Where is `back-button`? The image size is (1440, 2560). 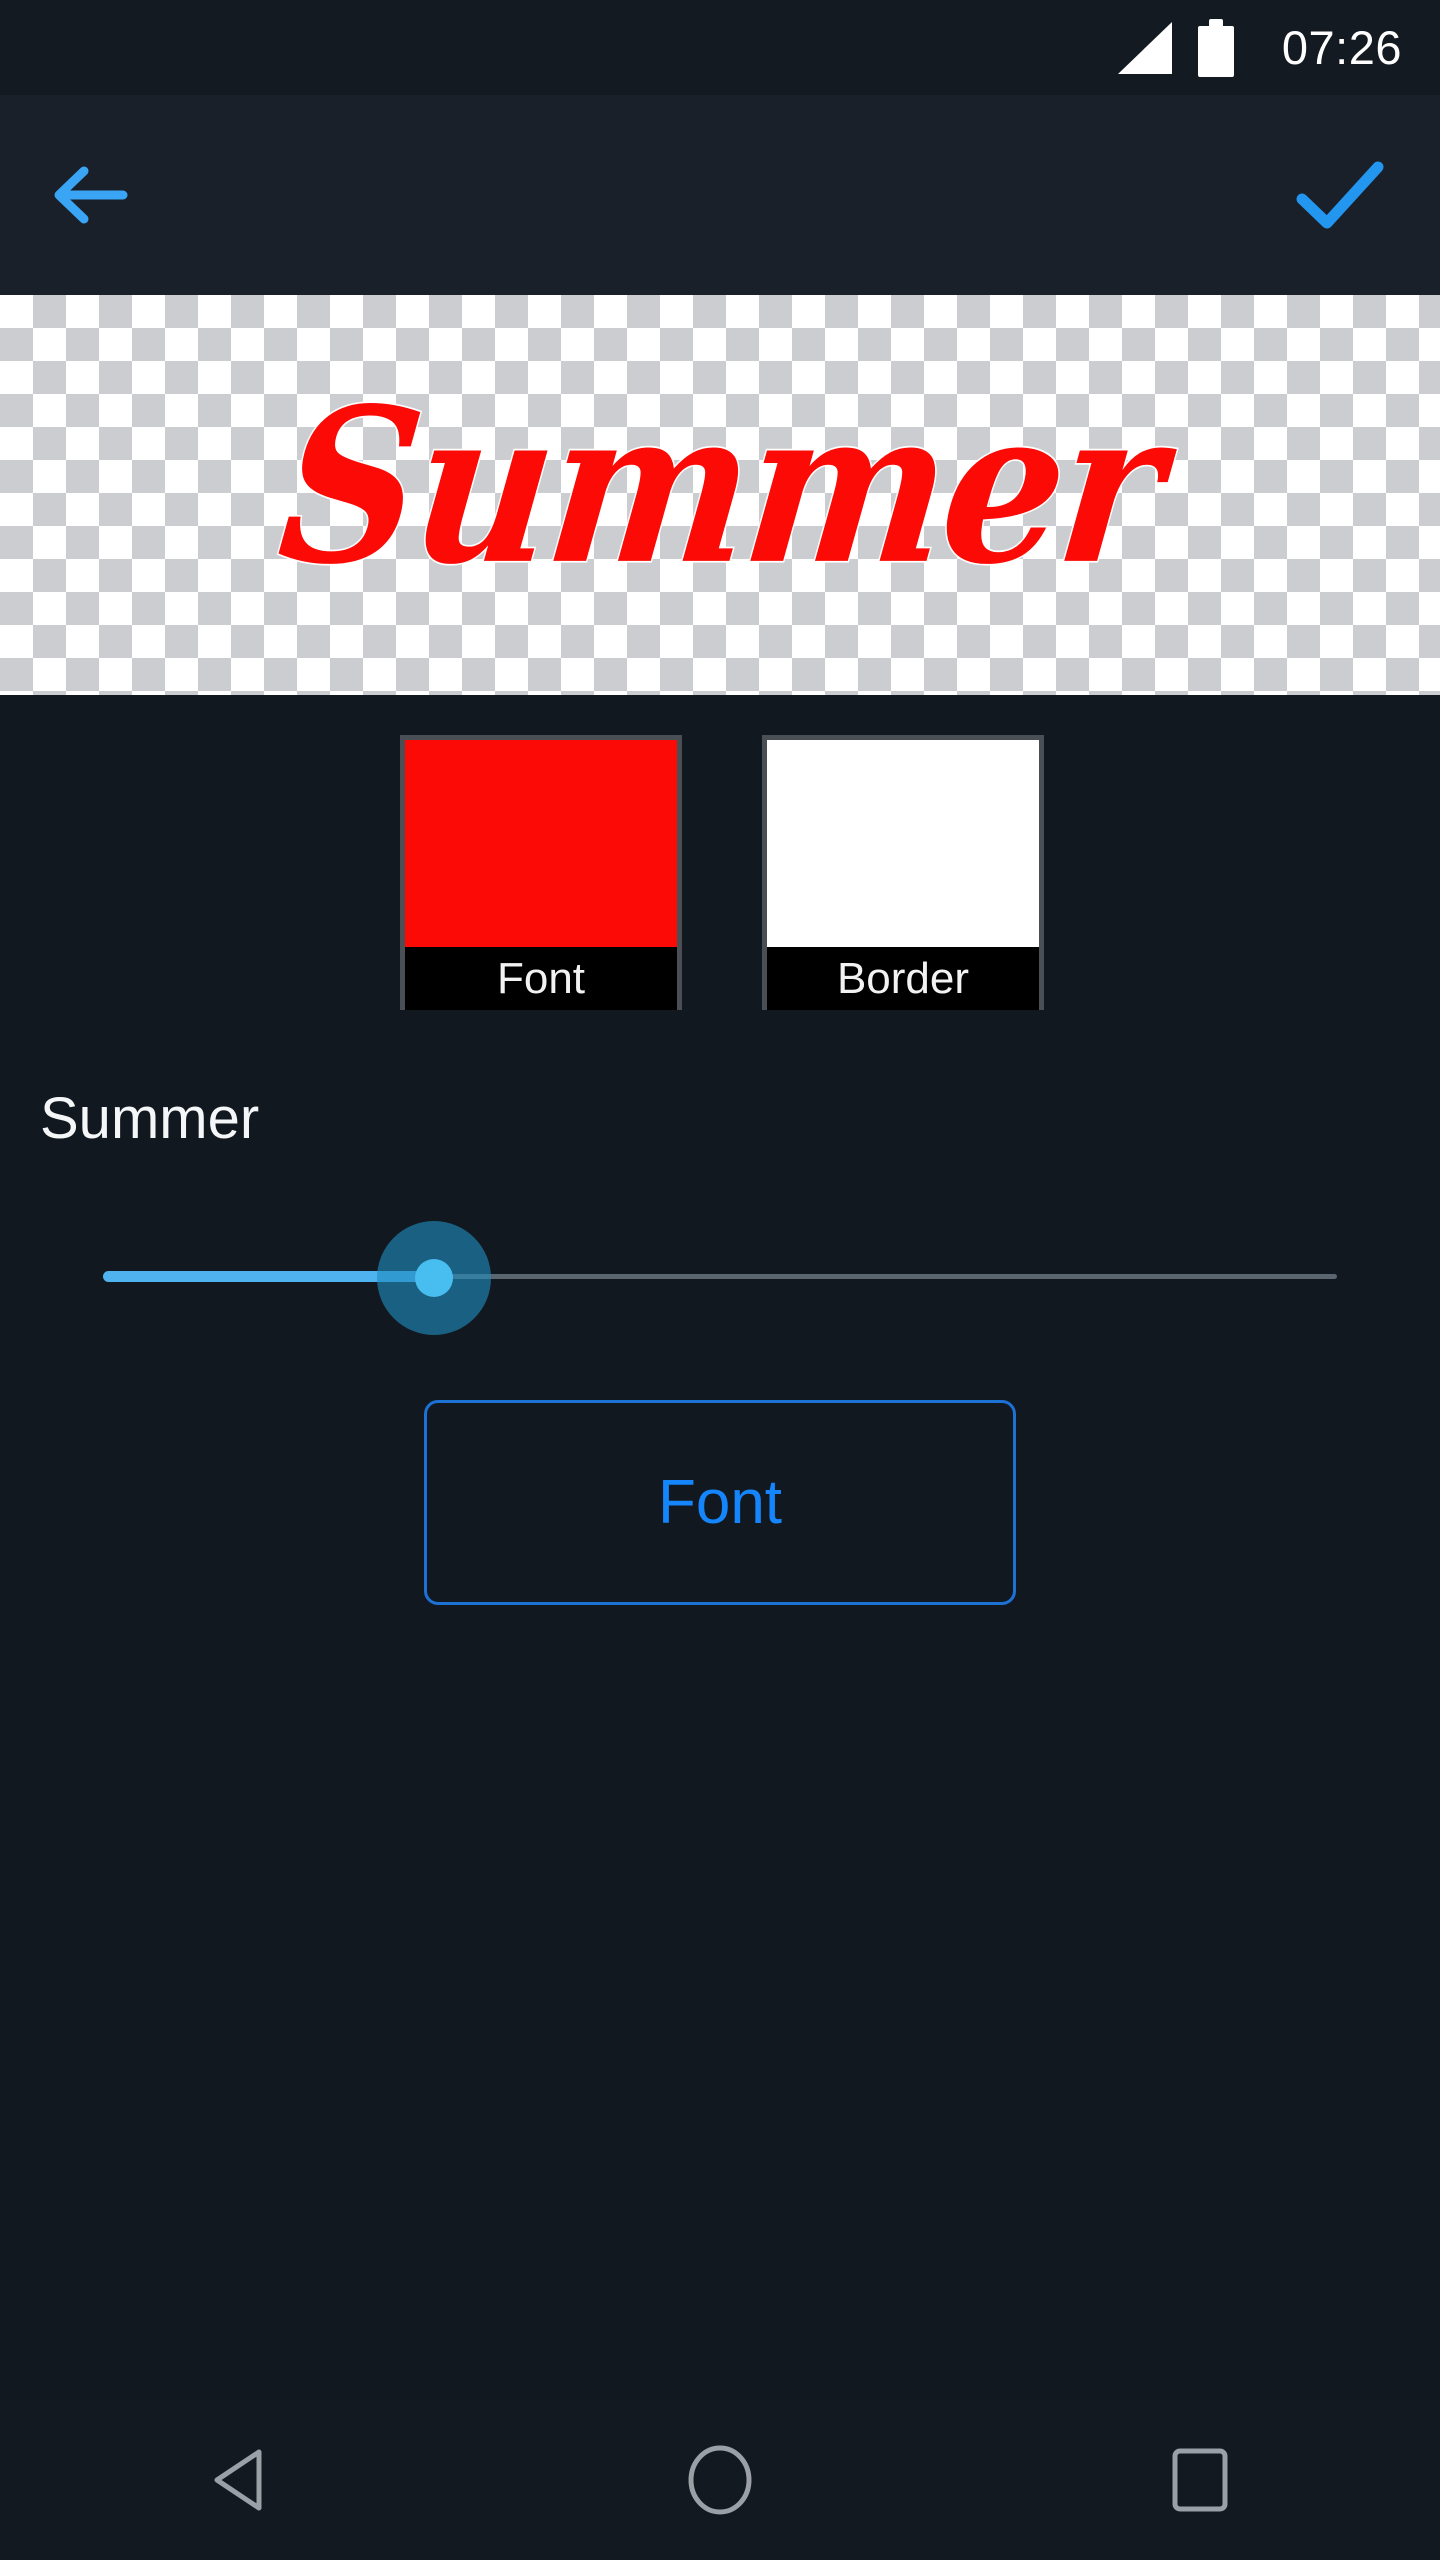 back-button is located at coordinates (90, 195).